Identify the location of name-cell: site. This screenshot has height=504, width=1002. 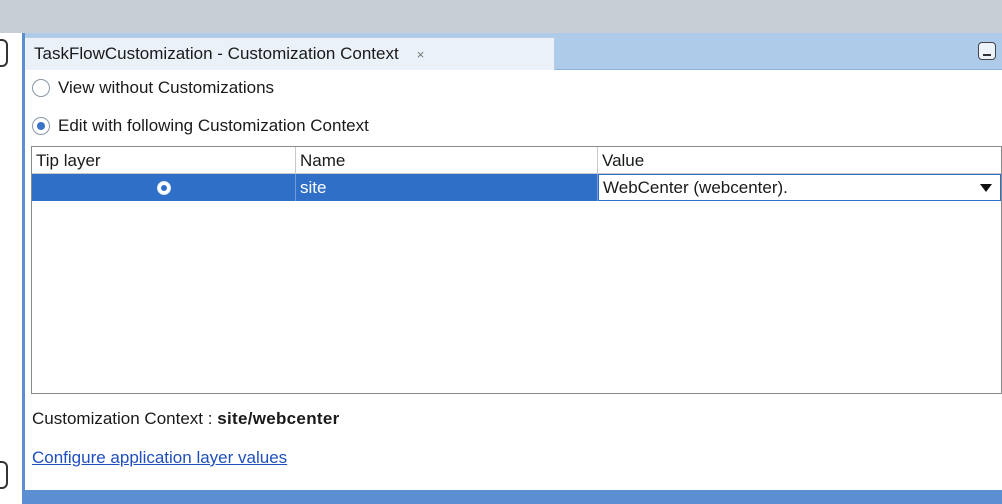
(447, 187).